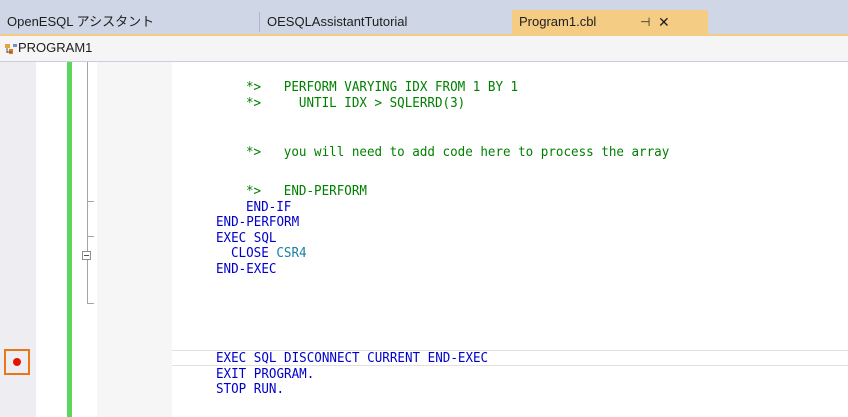  What do you see at coordinates (269, 207) in the screenshot?
I see `code-line: END-IF` at bounding box center [269, 207].